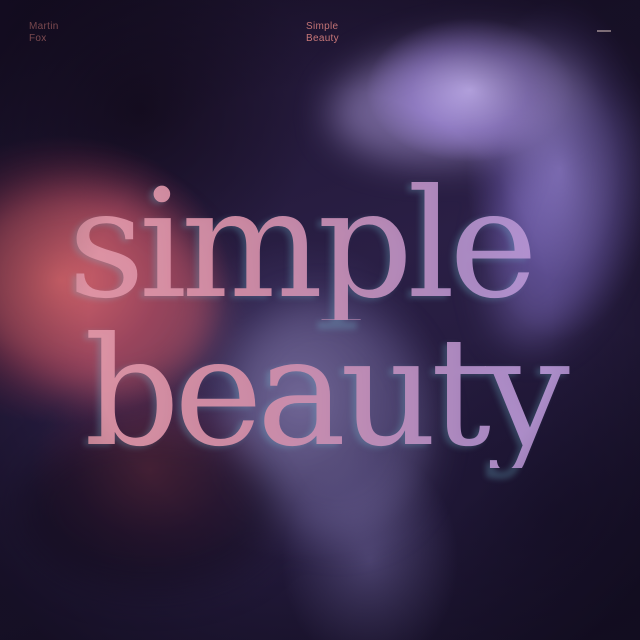 The image size is (640, 640). Describe the element at coordinates (322, 38) in the screenshot. I see `album-name-word-2: Beauty` at that location.